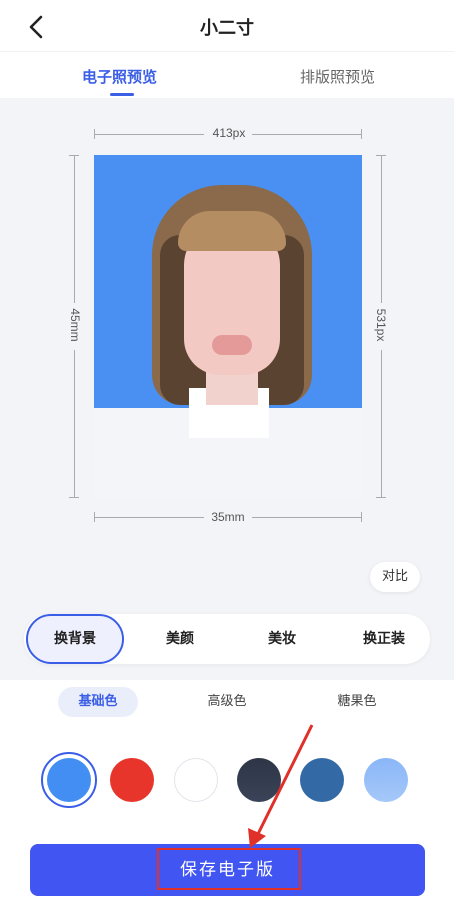  I want to click on tab-candy-colors: 糖果色, so click(357, 702).